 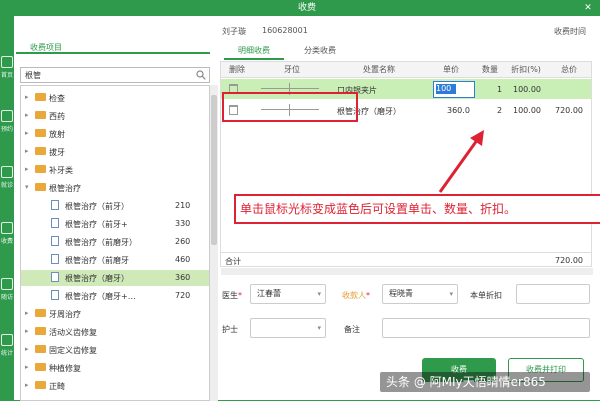 I want to click on price-input: 100, so click(x=454, y=89).